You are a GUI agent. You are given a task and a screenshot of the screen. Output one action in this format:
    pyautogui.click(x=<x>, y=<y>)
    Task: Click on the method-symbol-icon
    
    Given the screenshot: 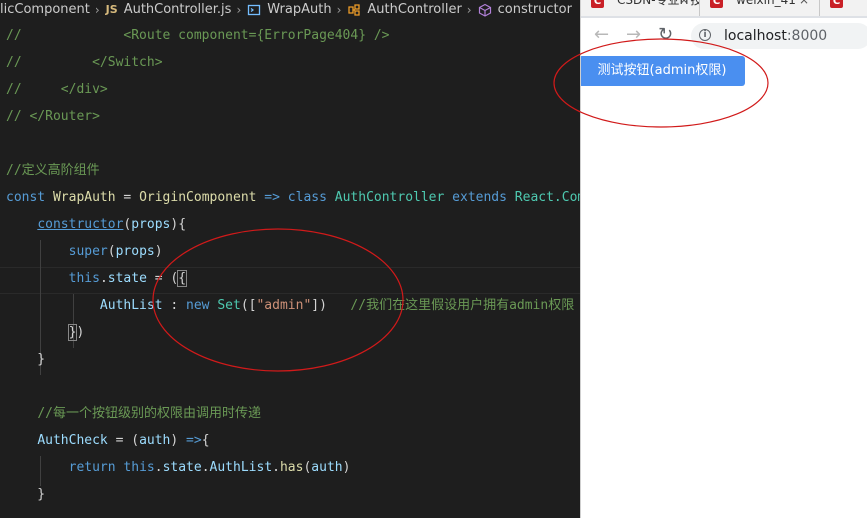 What is the action you would take?
    pyautogui.click(x=485, y=10)
    